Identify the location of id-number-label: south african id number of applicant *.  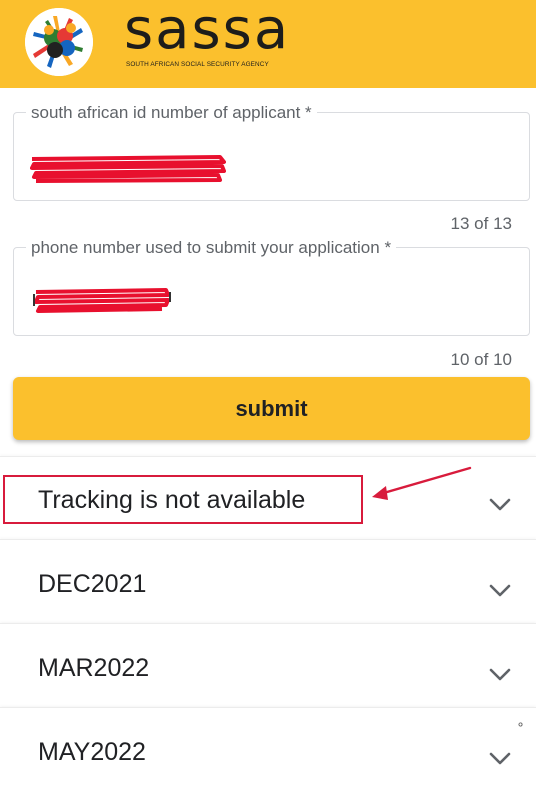
(171, 113).